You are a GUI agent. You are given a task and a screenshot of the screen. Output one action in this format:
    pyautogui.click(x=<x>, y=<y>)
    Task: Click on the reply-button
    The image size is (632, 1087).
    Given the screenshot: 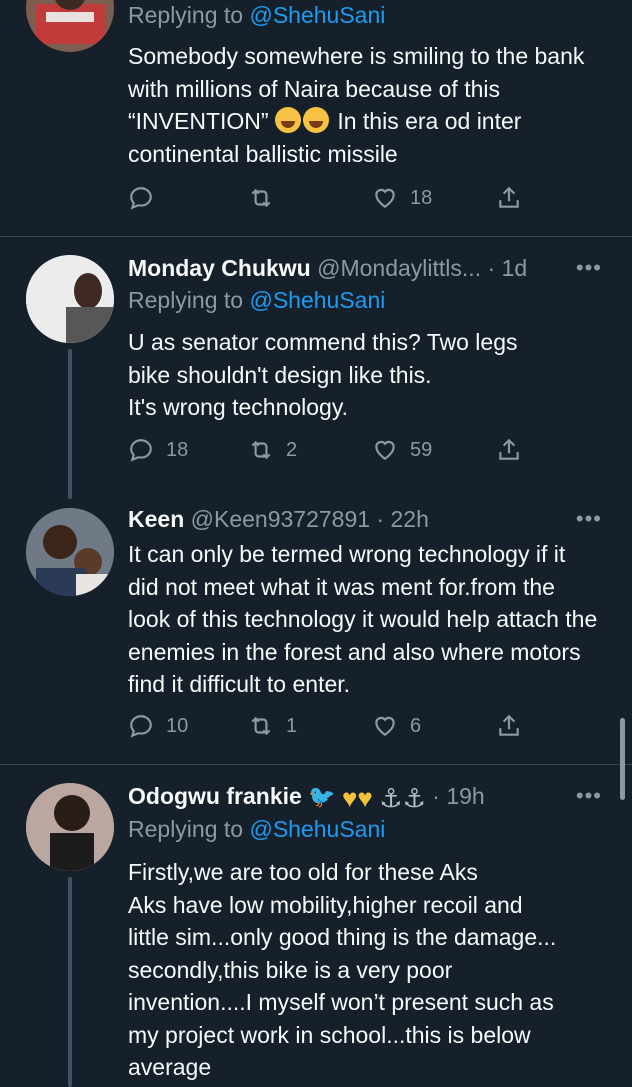 What is the action you would take?
    pyautogui.click(x=141, y=198)
    